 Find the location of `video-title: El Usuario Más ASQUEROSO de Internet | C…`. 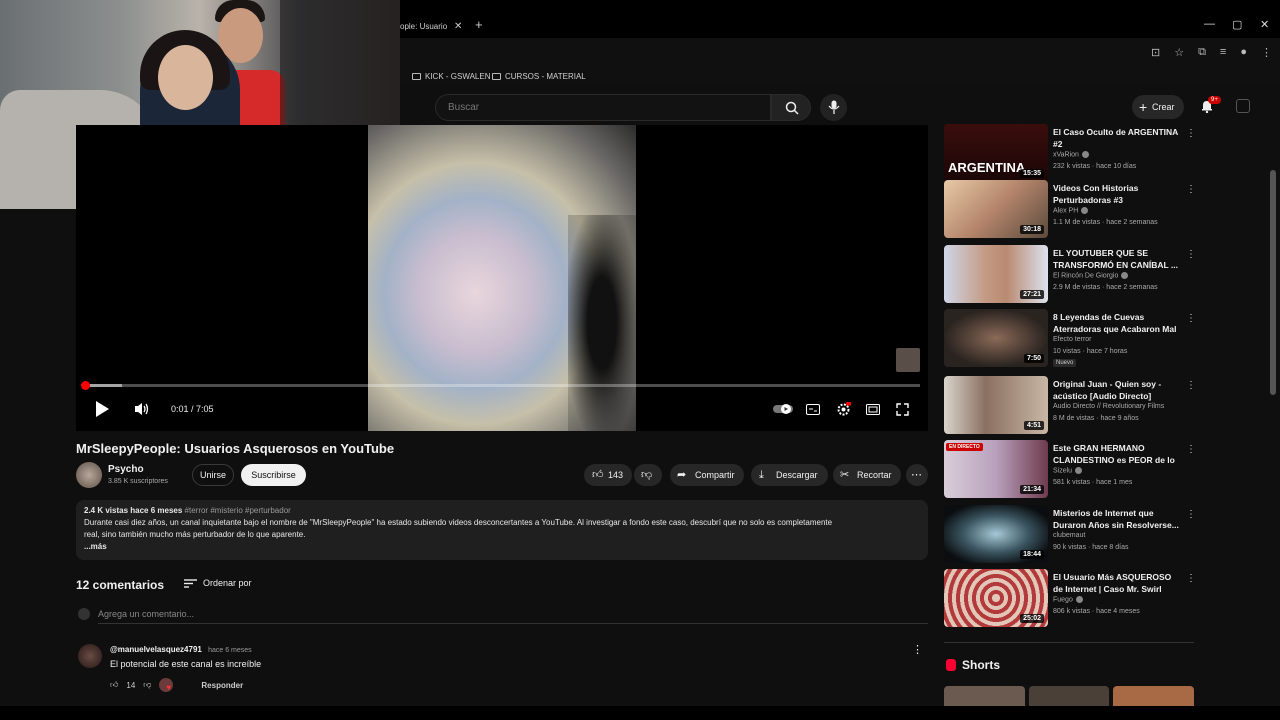

video-title: El Usuario Más ASQUEROSO de Internet | C… is located at coordinates (1117, 583).